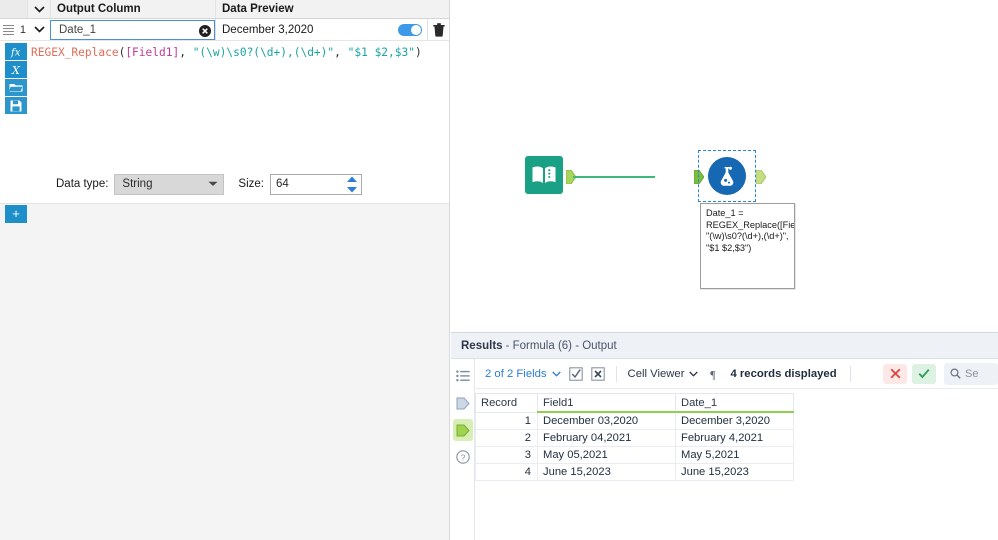 This screenshot has width=998, height=540. What do you see at coordinates (656, 373) in the screenshot?
I see `cell-viewer-label: Cell Viewer` at bounding box center [656, 373].